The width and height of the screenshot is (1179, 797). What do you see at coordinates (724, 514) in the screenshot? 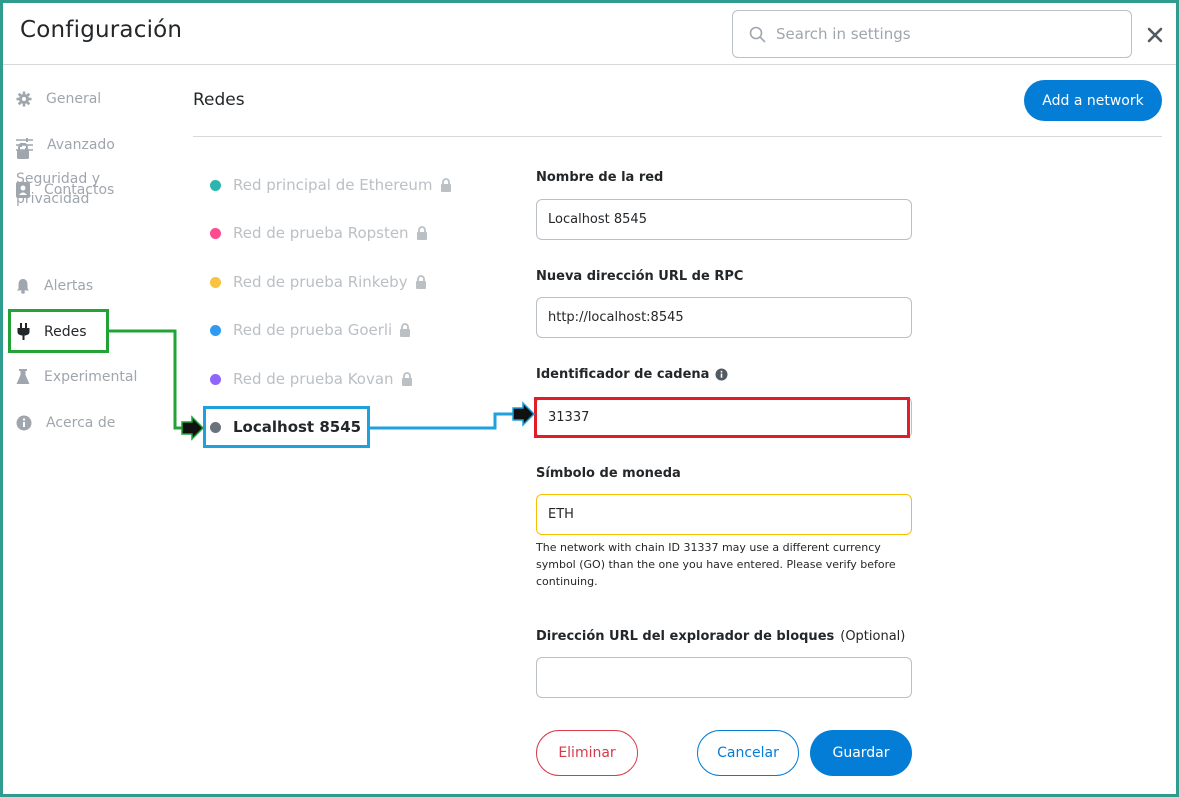
I see `currency-symbol-input` at bounding box center [724, 514].